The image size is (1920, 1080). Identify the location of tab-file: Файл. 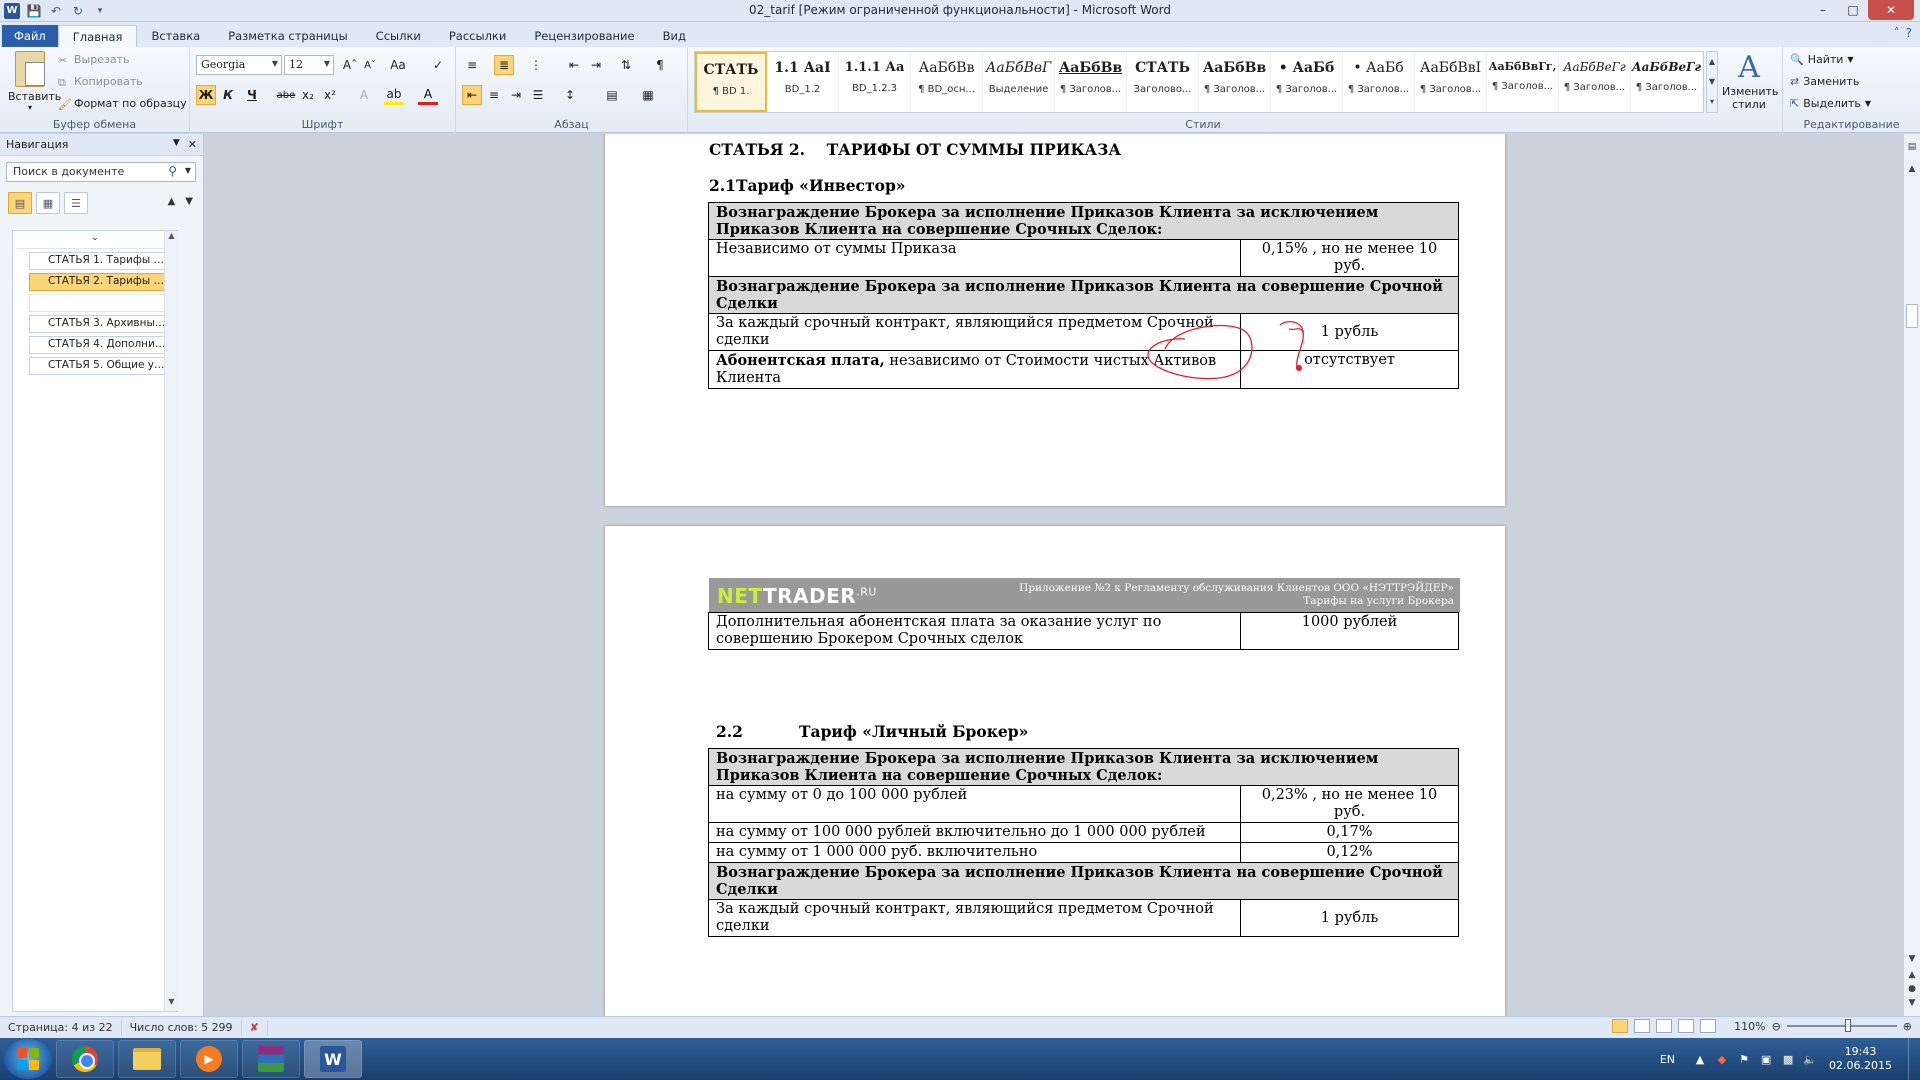
(30, 36).